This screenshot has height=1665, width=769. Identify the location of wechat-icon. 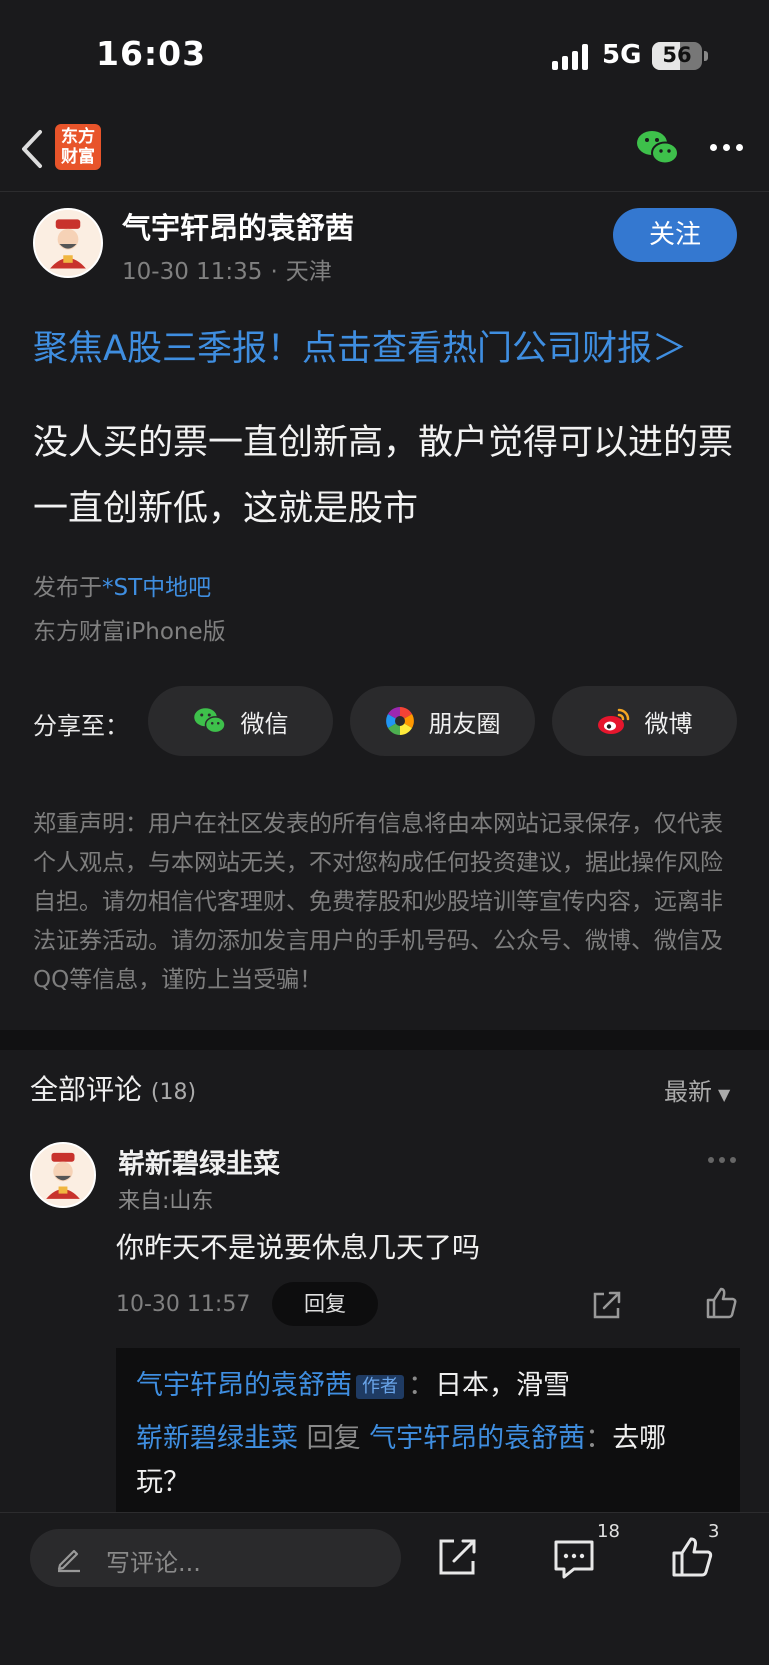
(209, 721).